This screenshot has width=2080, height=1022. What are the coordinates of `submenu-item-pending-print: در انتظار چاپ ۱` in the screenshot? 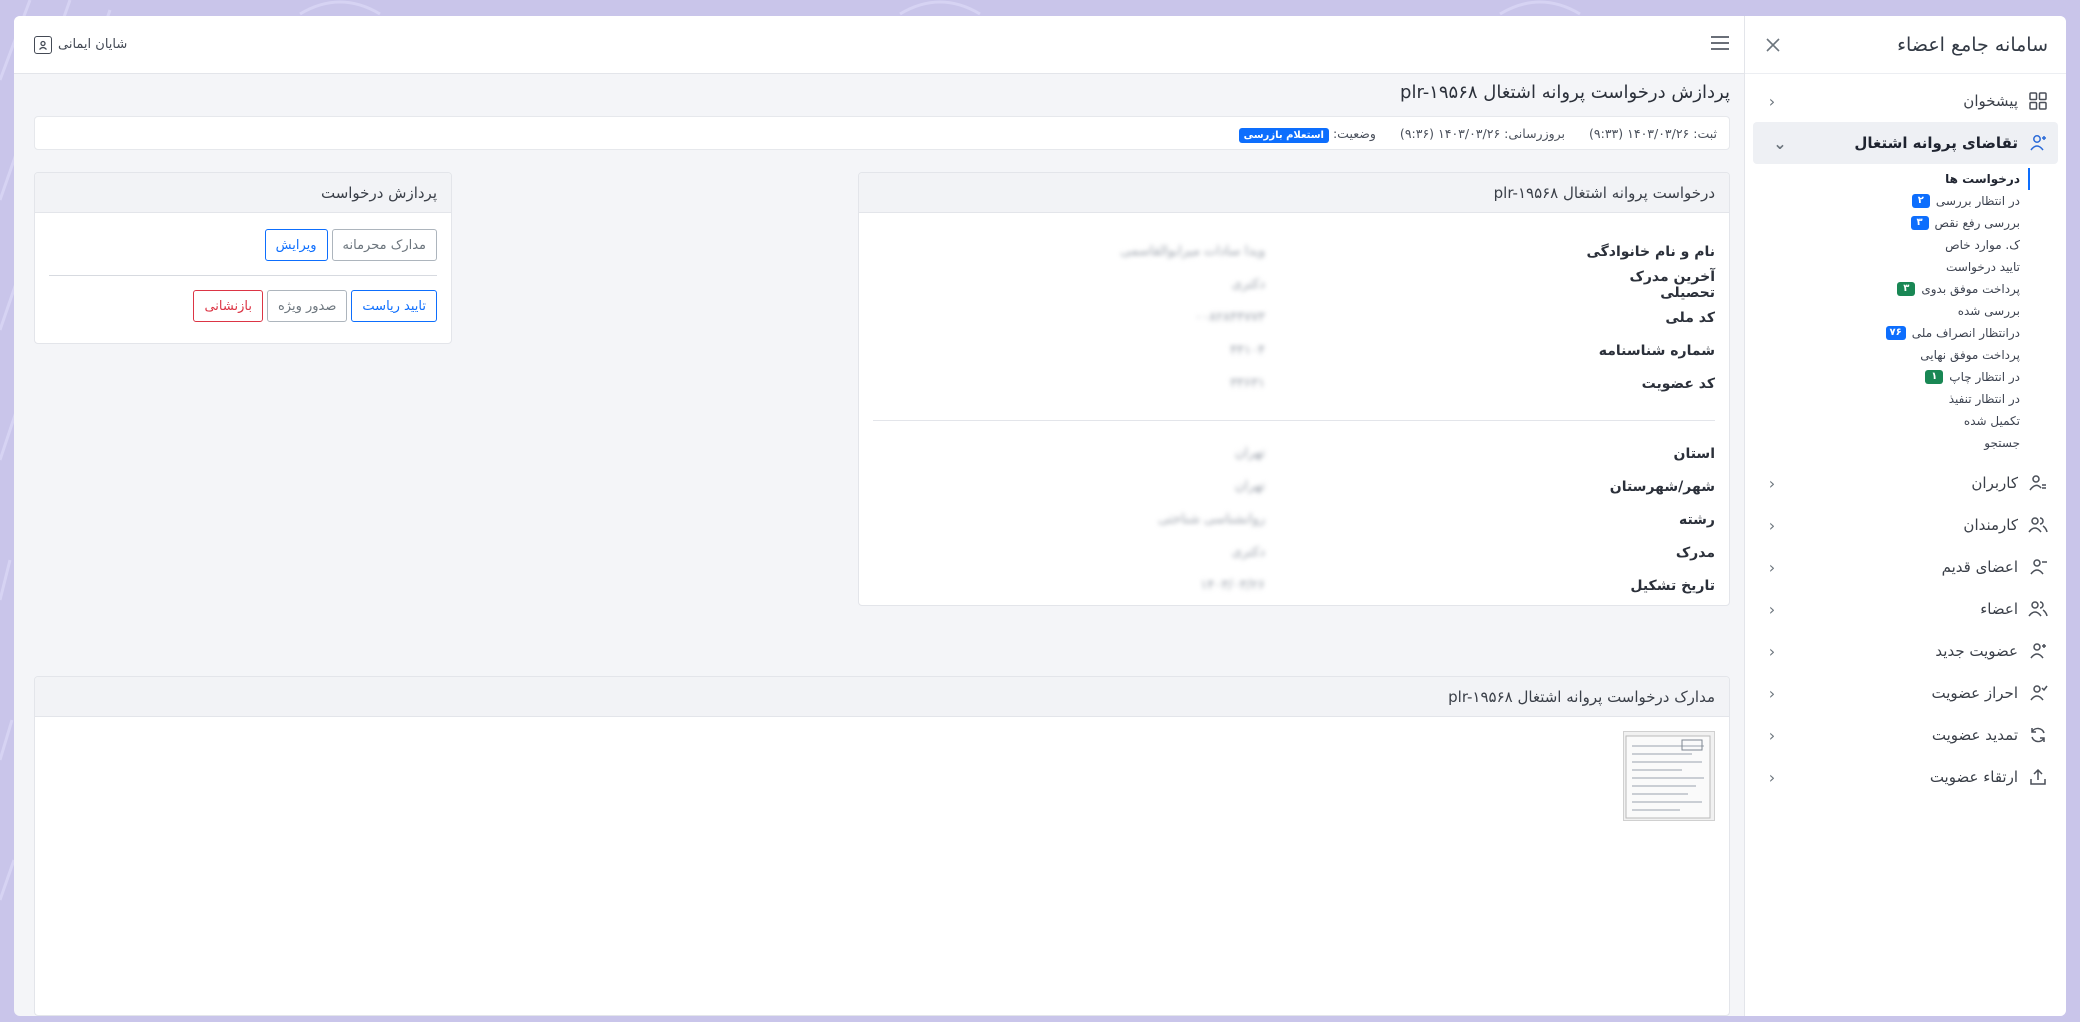 It's located at (1886, 377).